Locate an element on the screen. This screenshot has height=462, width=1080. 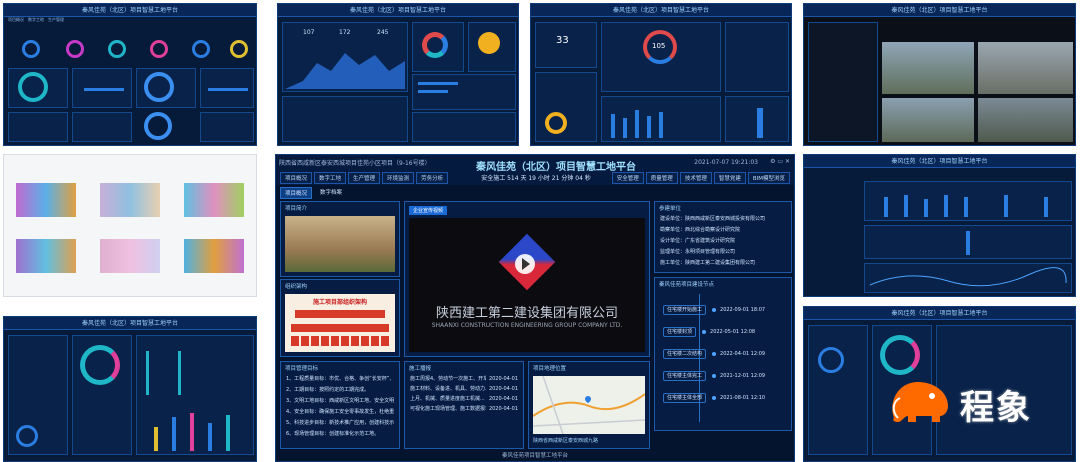
nav-item: 环境监测 is located at coordinates (398, 178).